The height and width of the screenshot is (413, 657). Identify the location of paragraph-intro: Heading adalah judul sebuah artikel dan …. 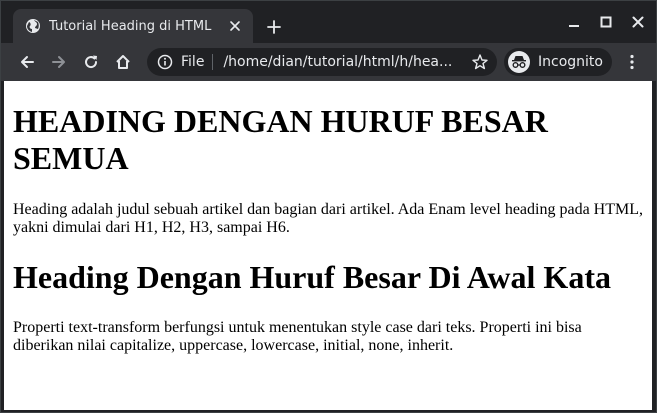
(328, 218).